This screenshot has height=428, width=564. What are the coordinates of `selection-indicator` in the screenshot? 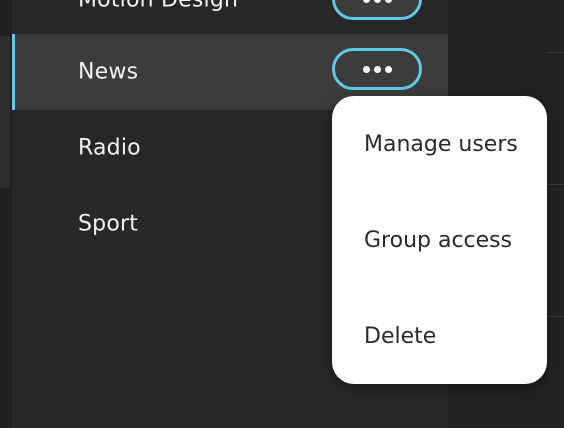 It's located at (13, 72).